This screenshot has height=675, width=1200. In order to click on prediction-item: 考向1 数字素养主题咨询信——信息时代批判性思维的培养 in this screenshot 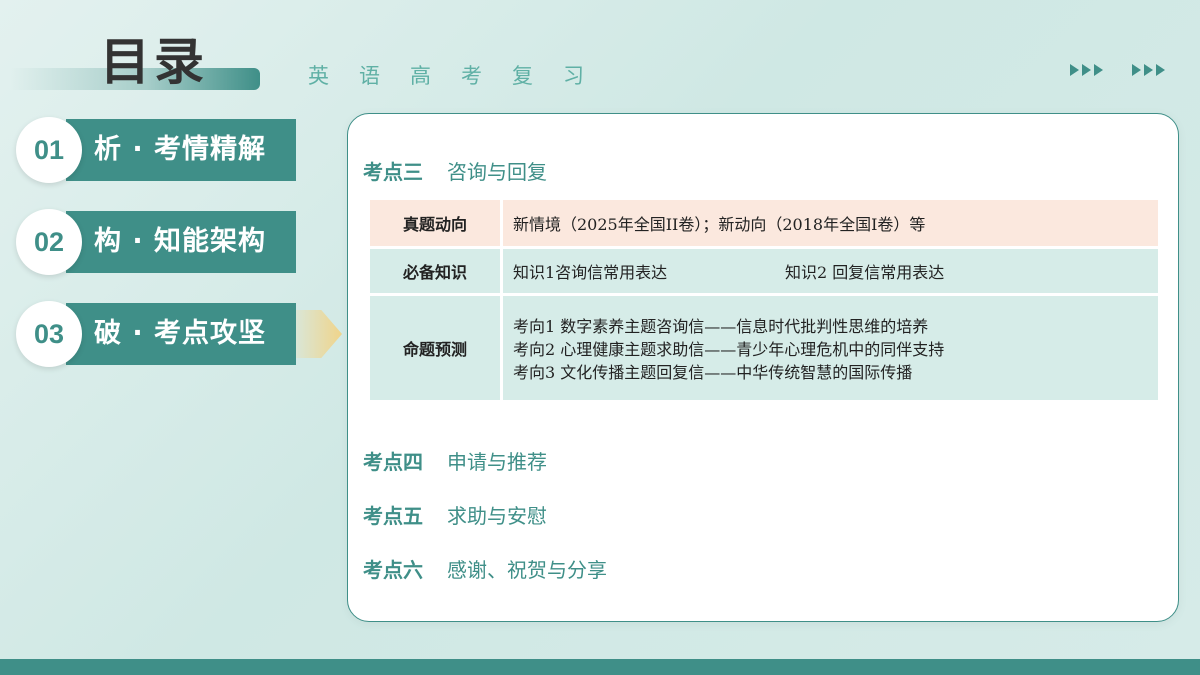, I will do `click(721, 326)`.